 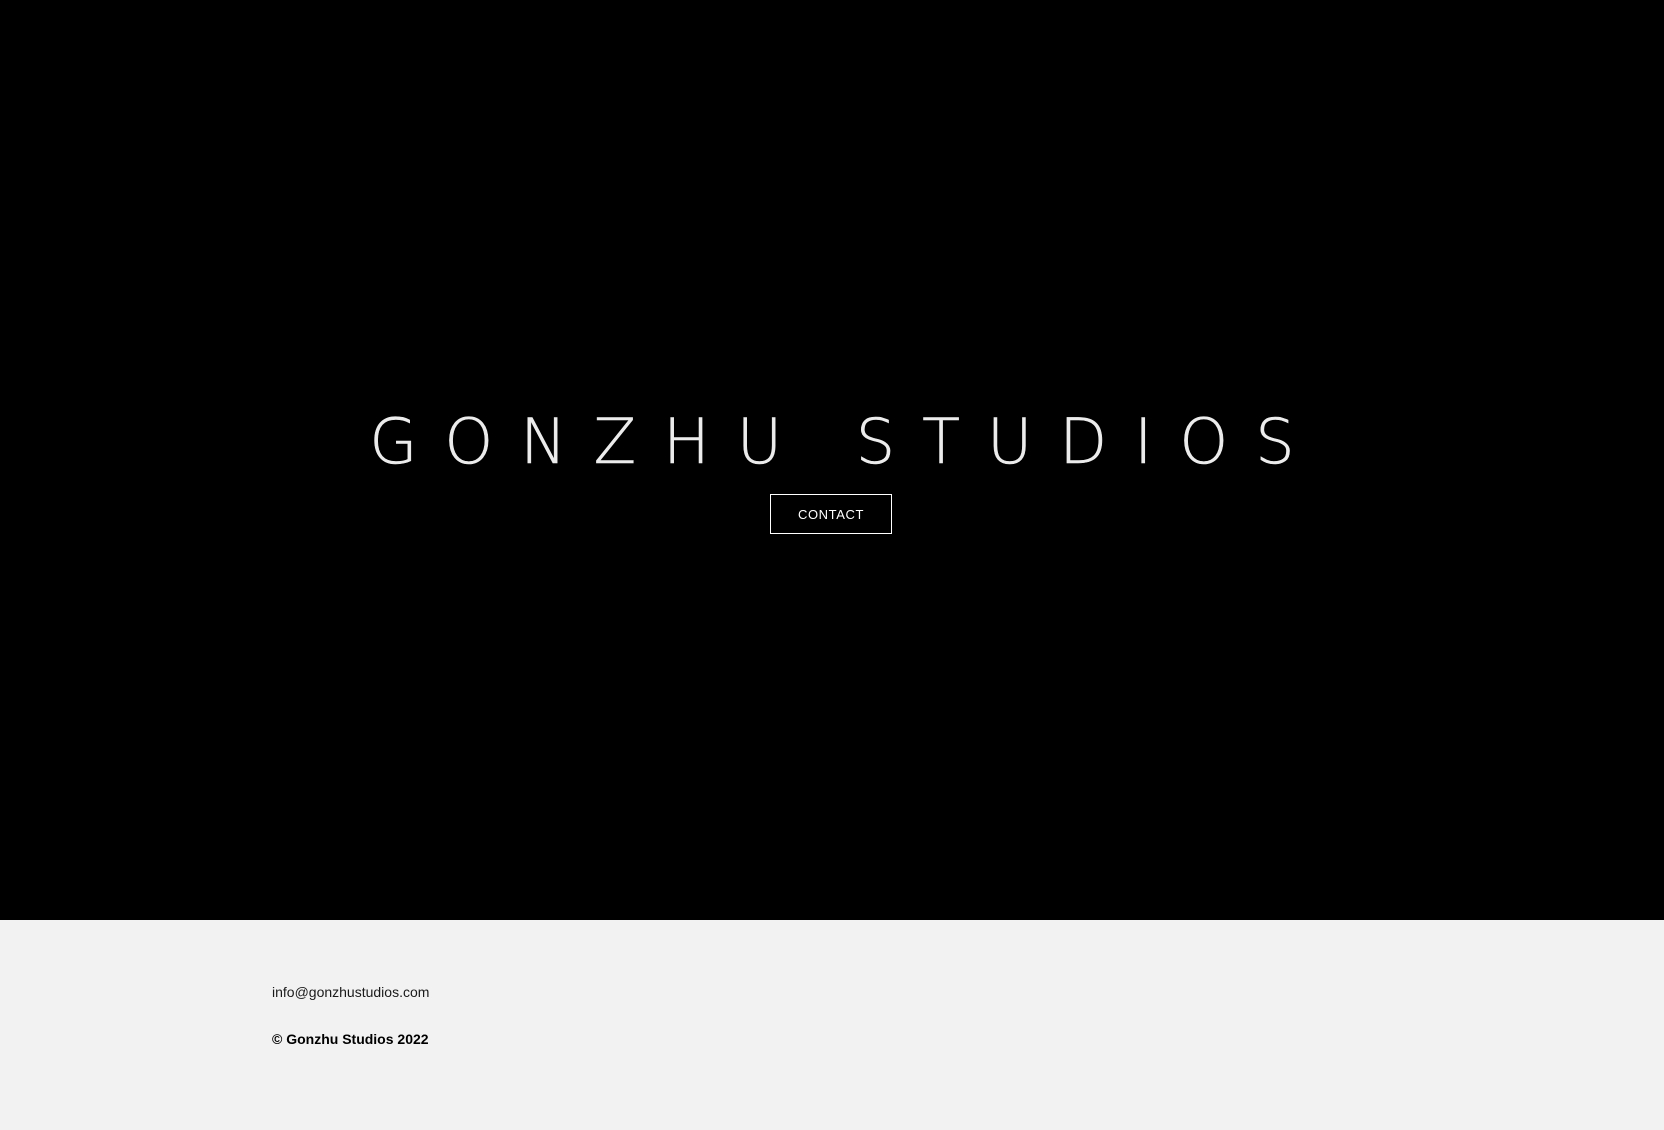 What do you see at coordinates (831, 514) in the screenshot?
I see `contact-button: CONTACT` at bounding box center [831, 514].